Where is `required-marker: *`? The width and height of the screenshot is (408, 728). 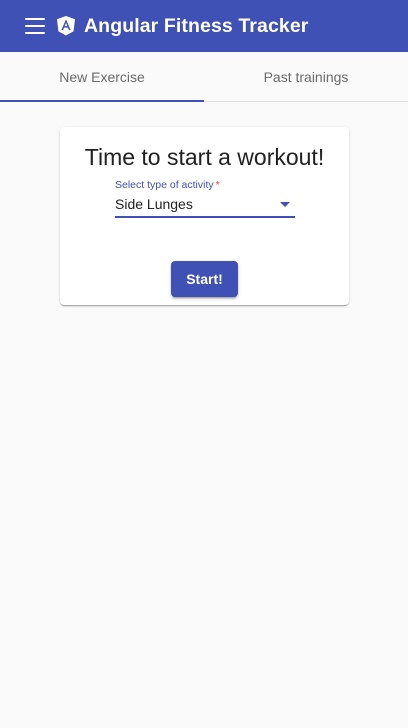
required-marker: * is located at coordinates (217, 185).